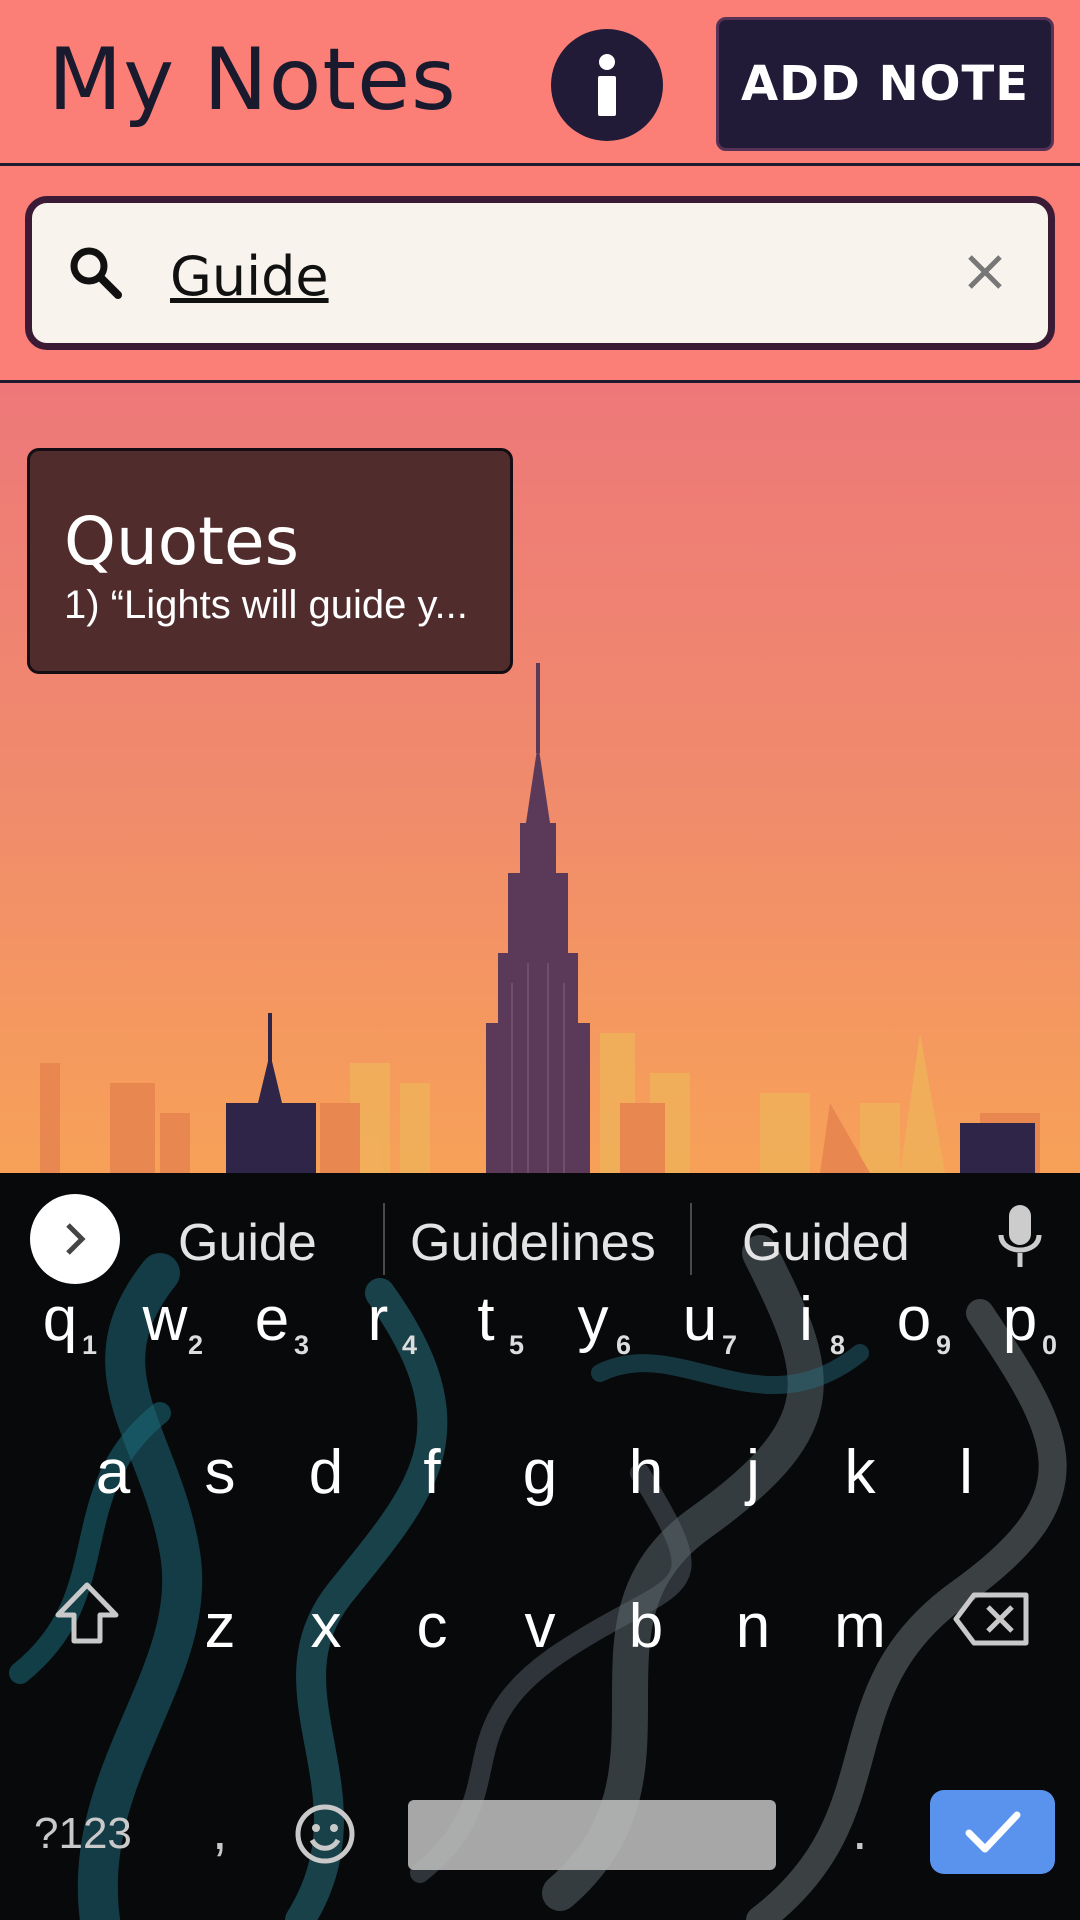  What do you see at coordinates (87, 1614) in the screenshot?
I see `shift-icon` at bounding box center [87, 1614].